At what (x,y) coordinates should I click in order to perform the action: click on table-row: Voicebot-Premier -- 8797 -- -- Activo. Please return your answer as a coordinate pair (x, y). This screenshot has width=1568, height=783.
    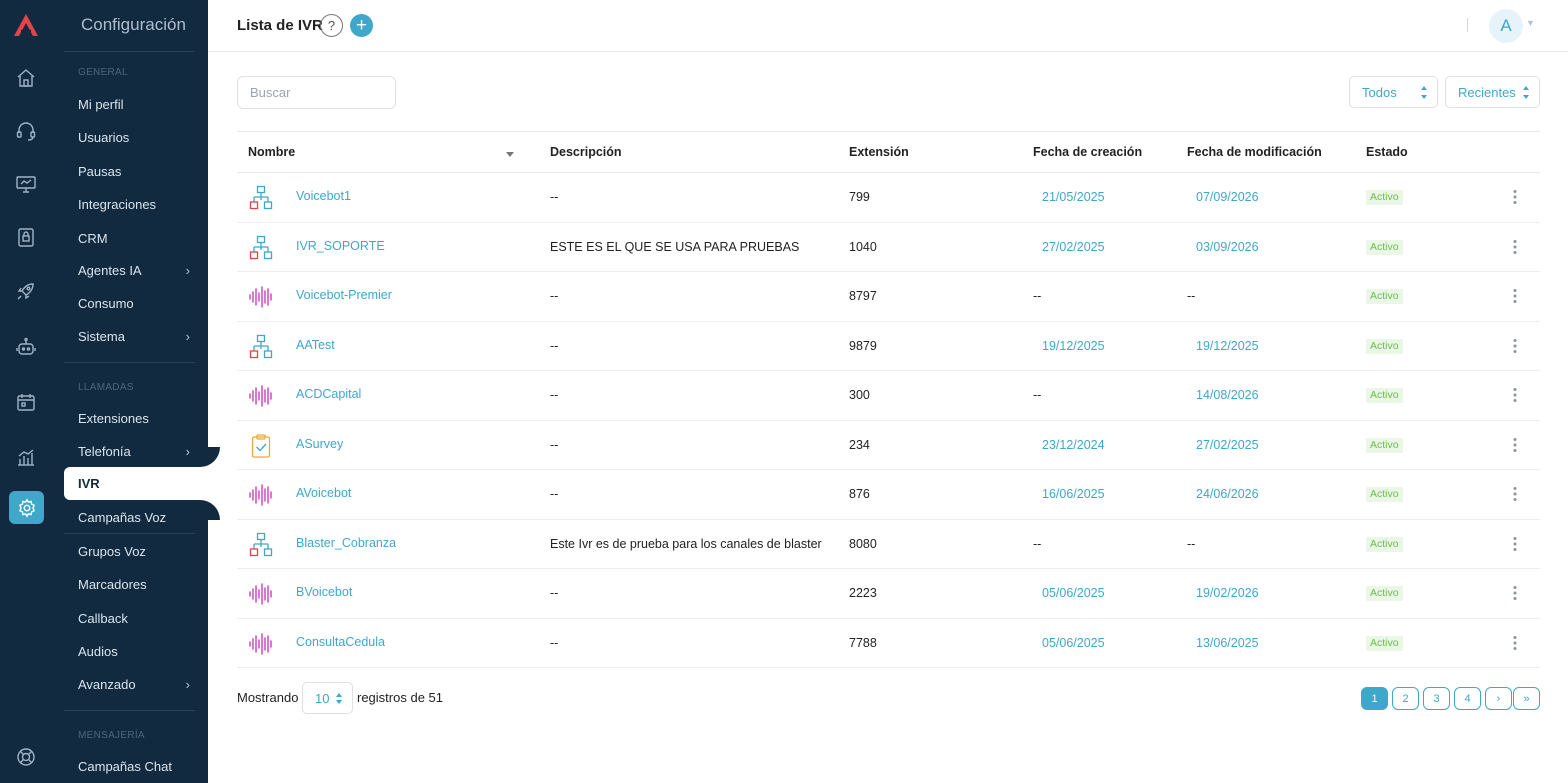
    Looking at the image, I should click on (888, 297).